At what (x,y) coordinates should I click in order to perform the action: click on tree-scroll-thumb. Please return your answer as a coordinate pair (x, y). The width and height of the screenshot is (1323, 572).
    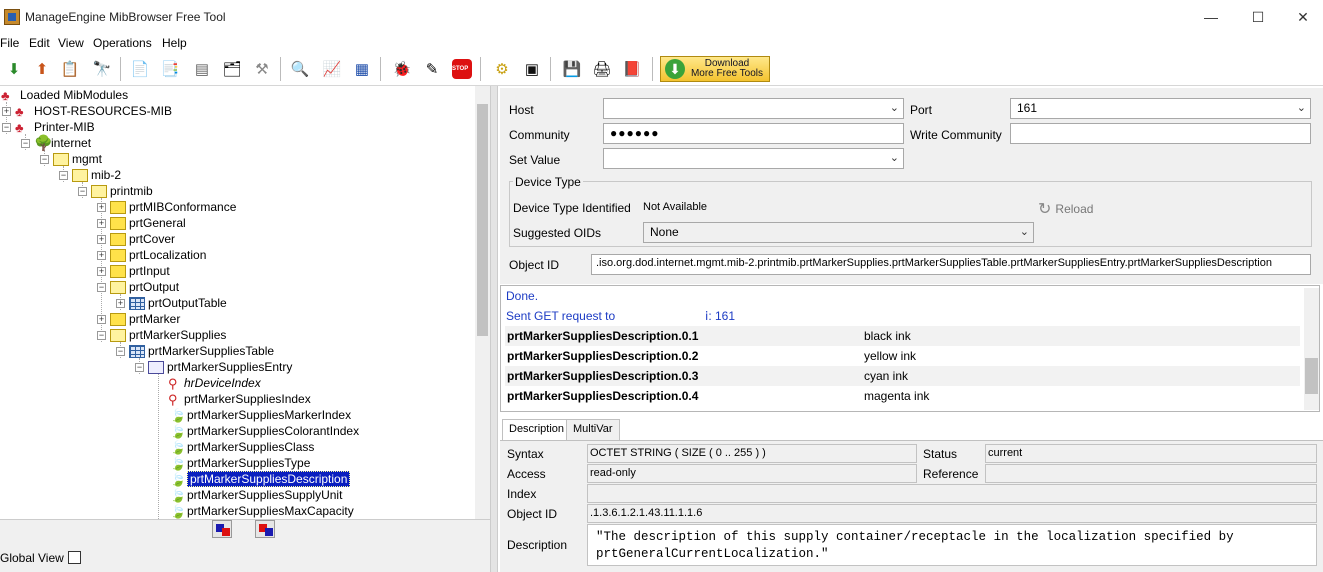
    Looking at the image, I should click on (482, 220).